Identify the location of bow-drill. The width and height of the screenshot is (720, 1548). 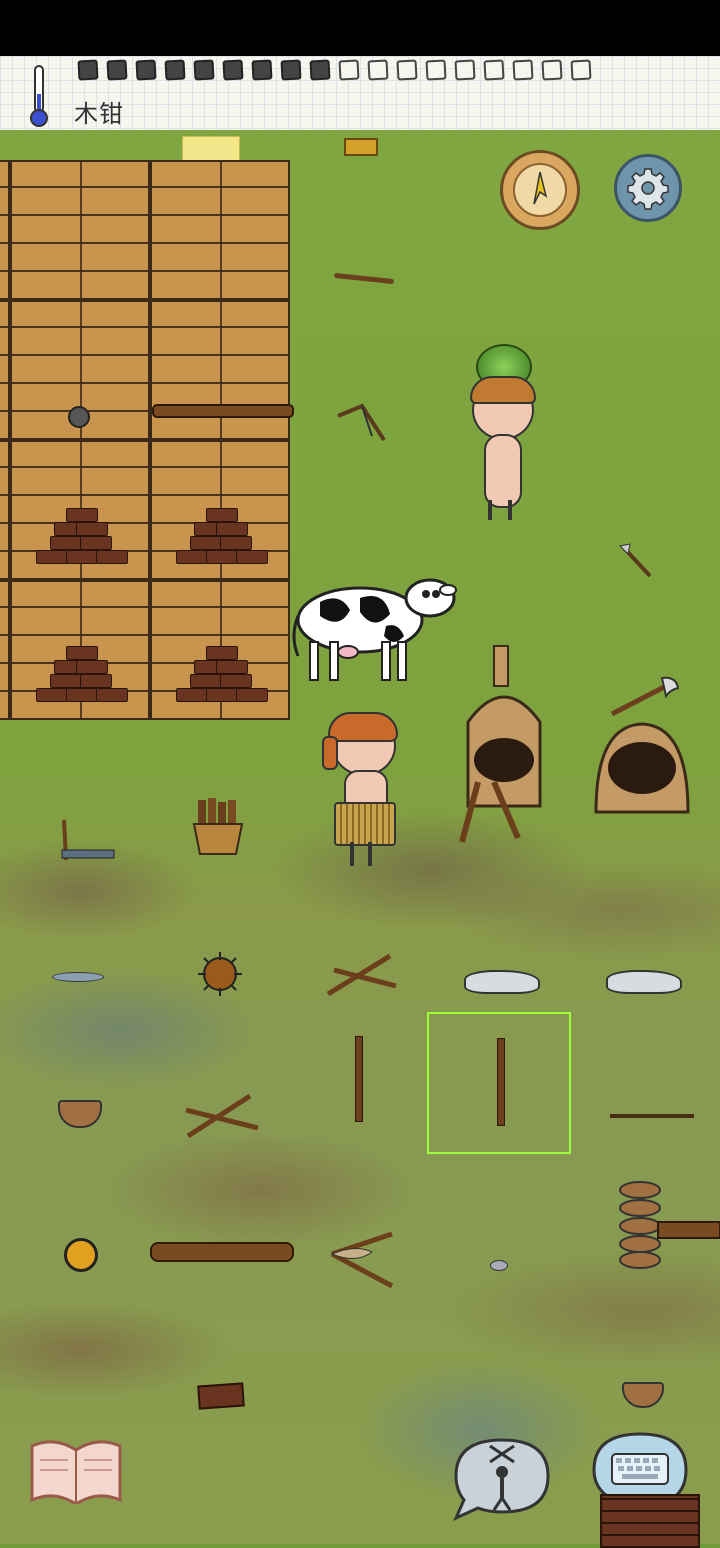
(364, 424).